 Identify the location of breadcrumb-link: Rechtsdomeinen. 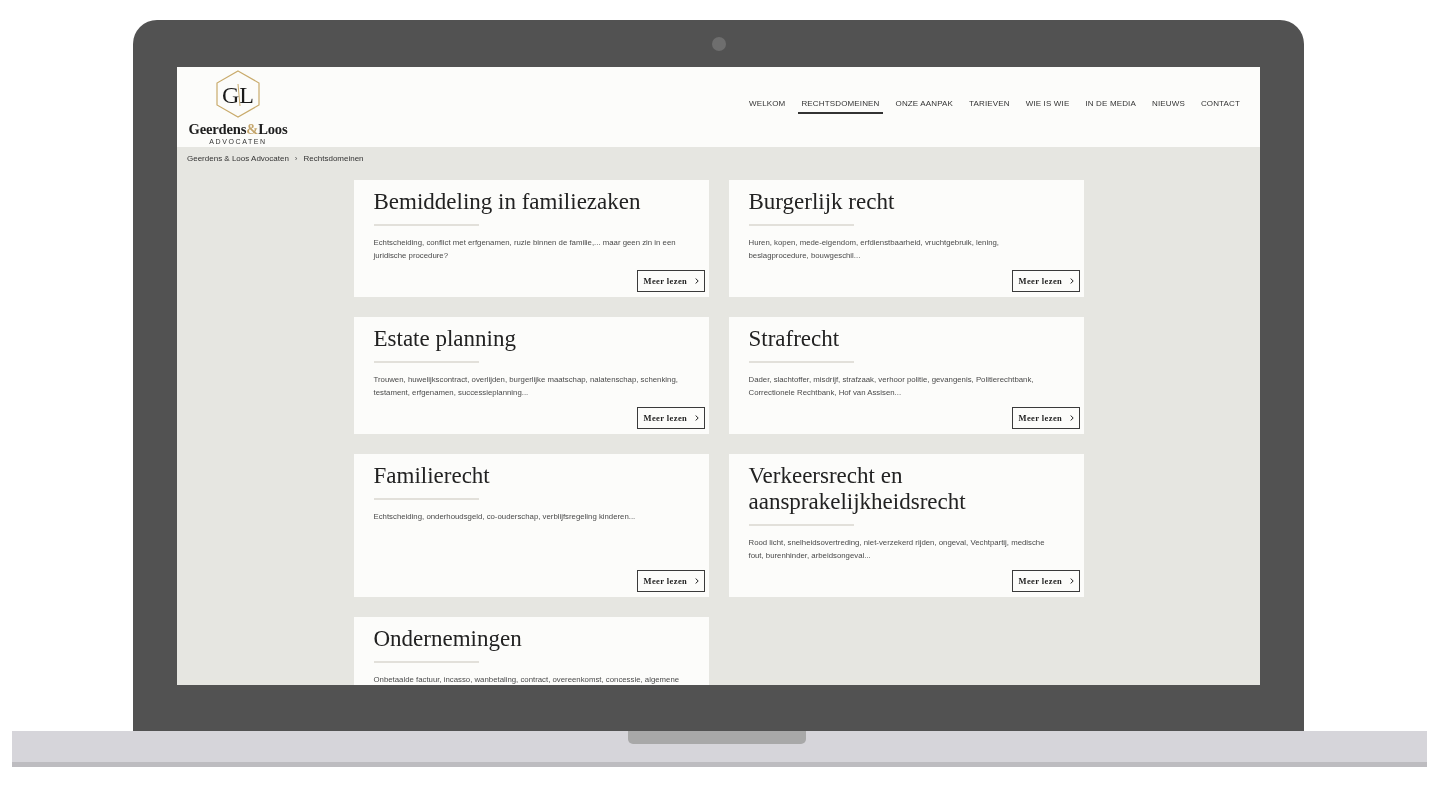
(333, 159).